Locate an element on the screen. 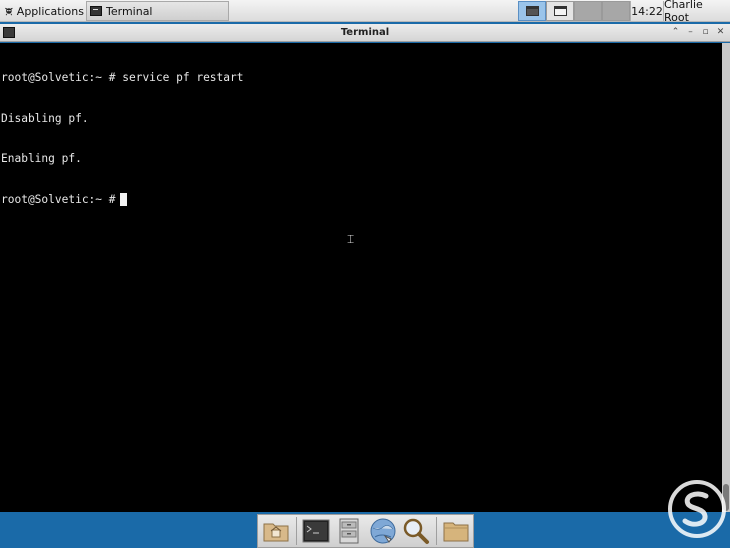  search-icon is located at coordinates (416, 531).